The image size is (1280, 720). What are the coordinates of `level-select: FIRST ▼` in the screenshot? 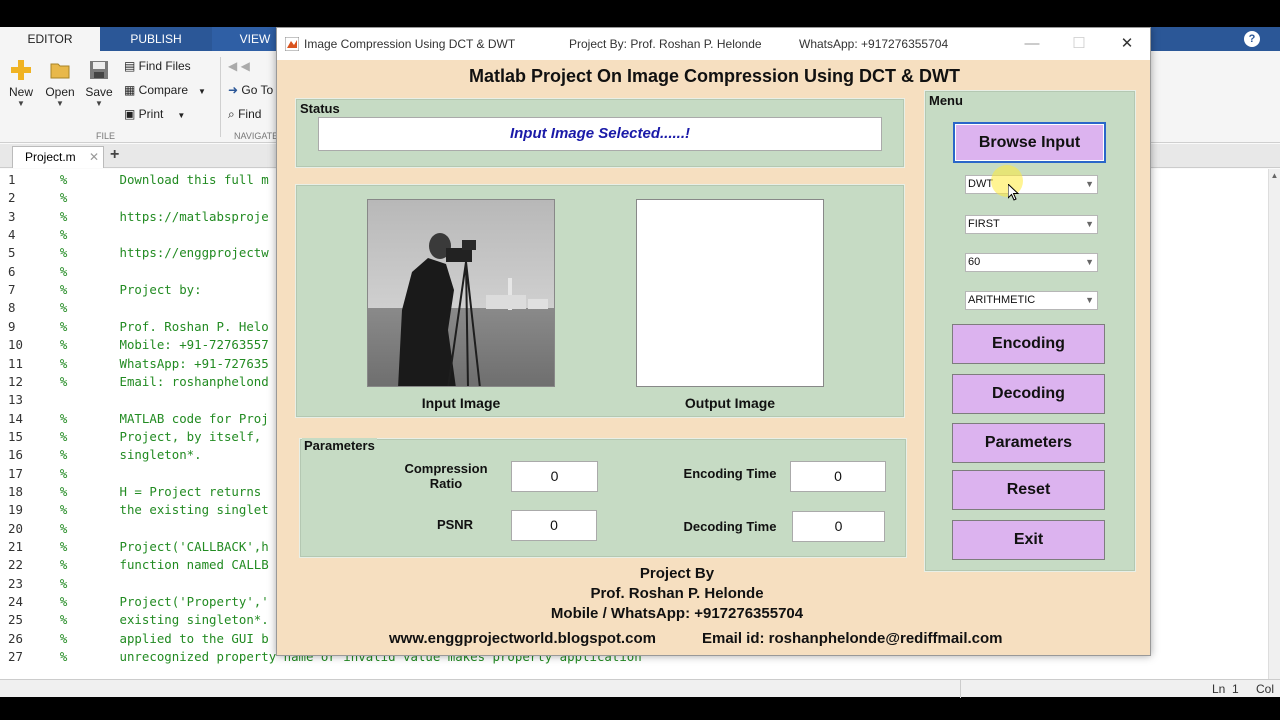 It's located at (1031, 224).